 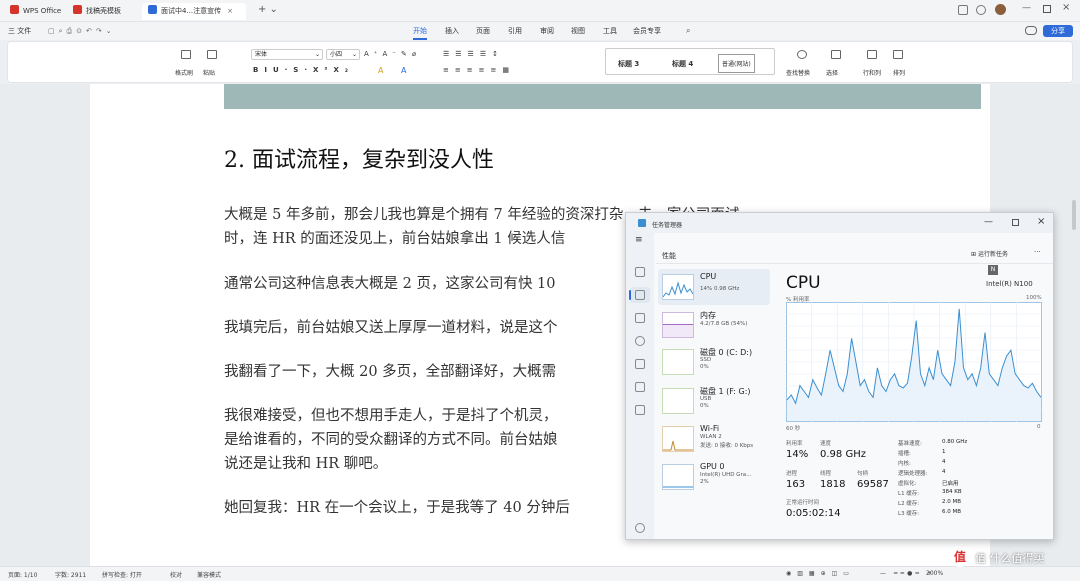 I want to click on paragraph-line: 说还是让我和 HR 聊吧。, so click(x=306, y=464).